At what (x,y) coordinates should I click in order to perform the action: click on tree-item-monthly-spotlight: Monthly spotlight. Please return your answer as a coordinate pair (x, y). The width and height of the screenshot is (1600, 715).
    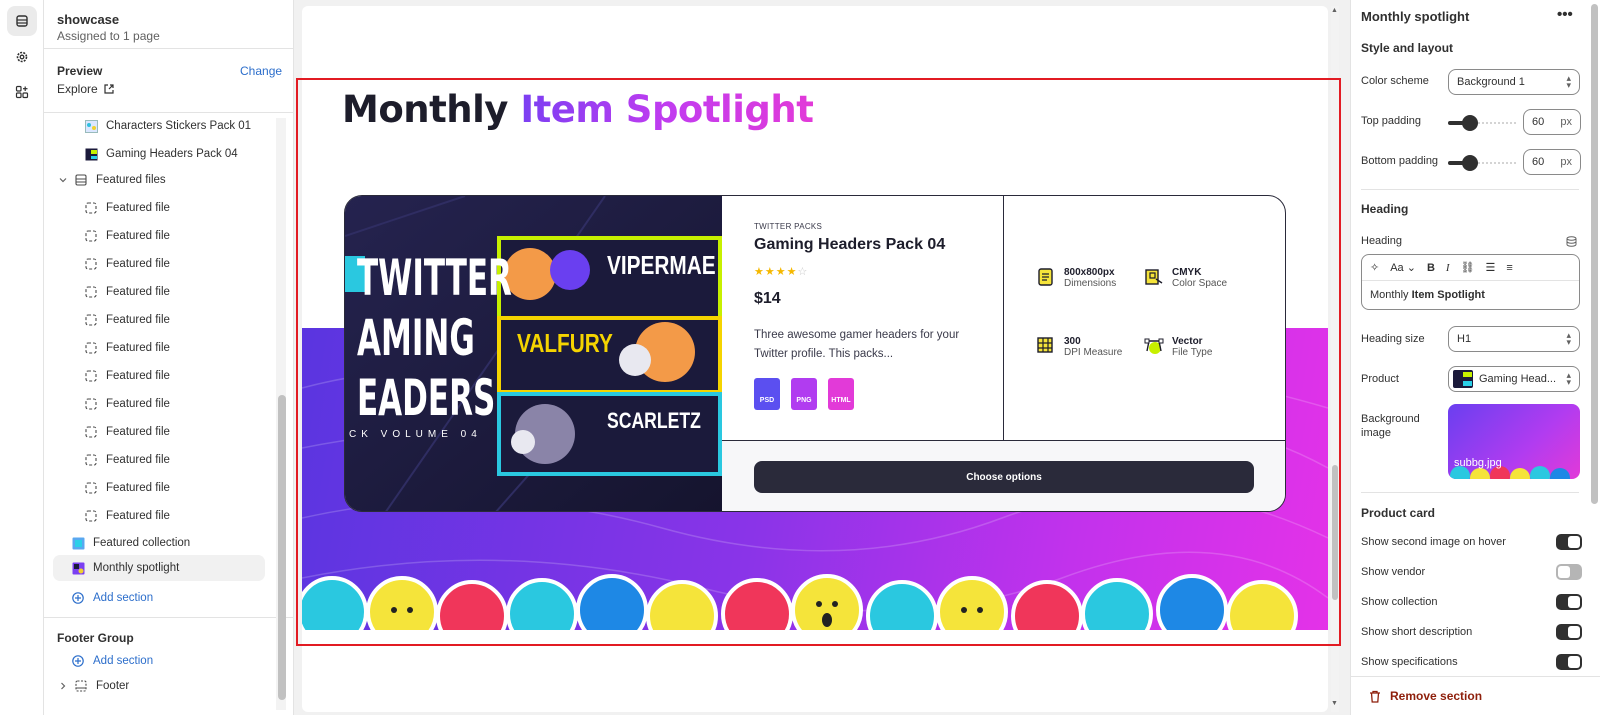
    Looking at the image, I should click on (159, 568).